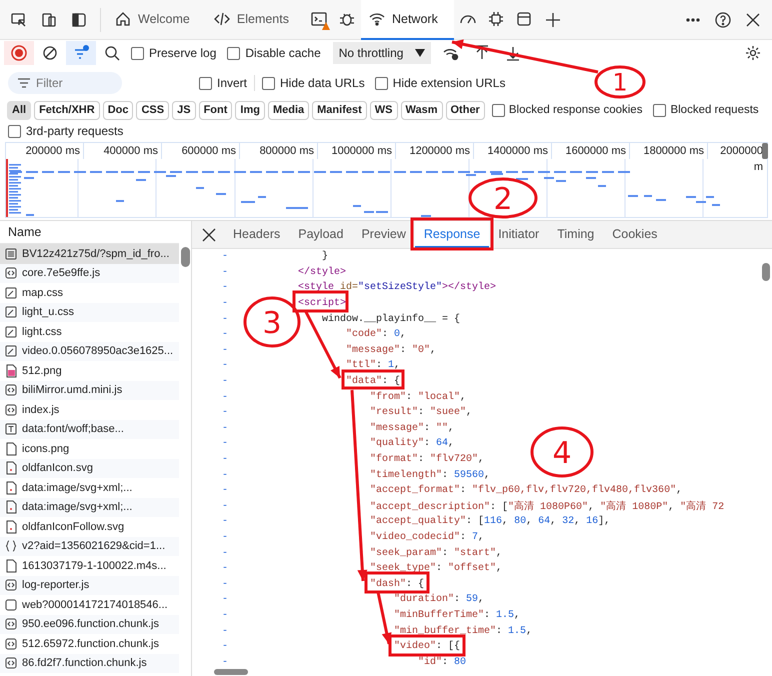 The width and height of the screenshot is (772, 676). Describe the element at coordinates (673, 151) in the screenshot. I see `time-tick-label: 1800000 ms` at that location.